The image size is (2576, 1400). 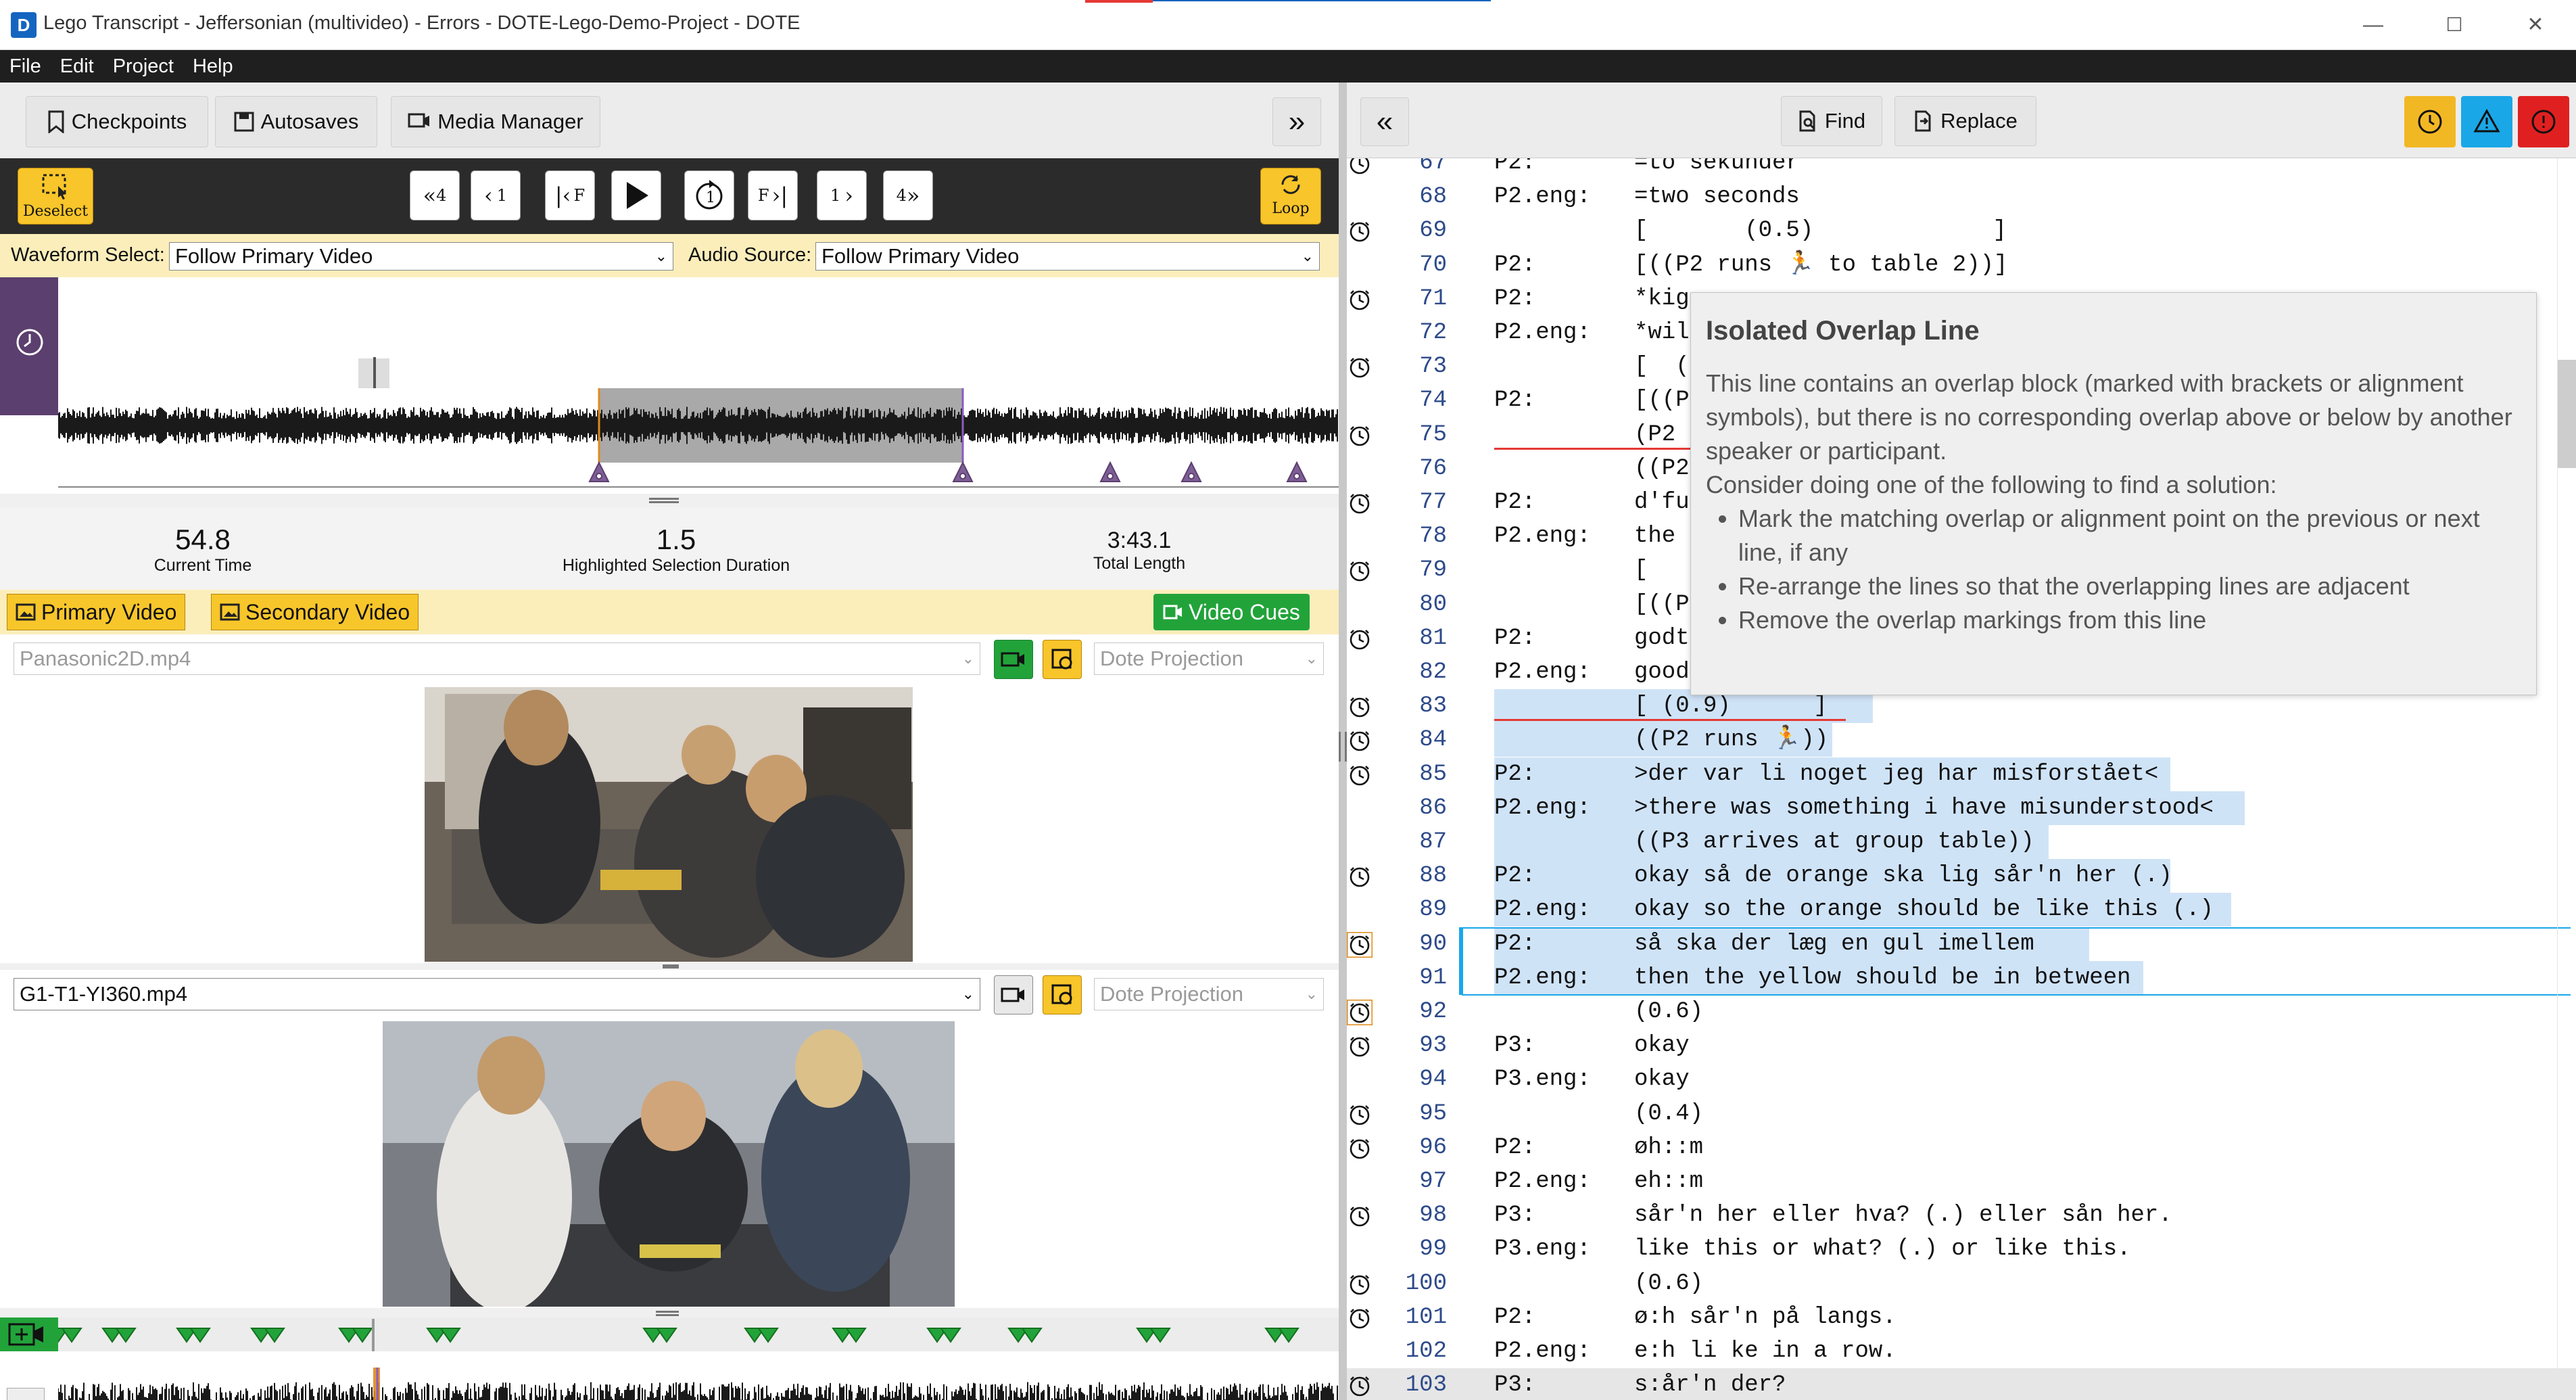 I want to click on transcript-line: 92 (0.6), so click(x=1961, y=1012).